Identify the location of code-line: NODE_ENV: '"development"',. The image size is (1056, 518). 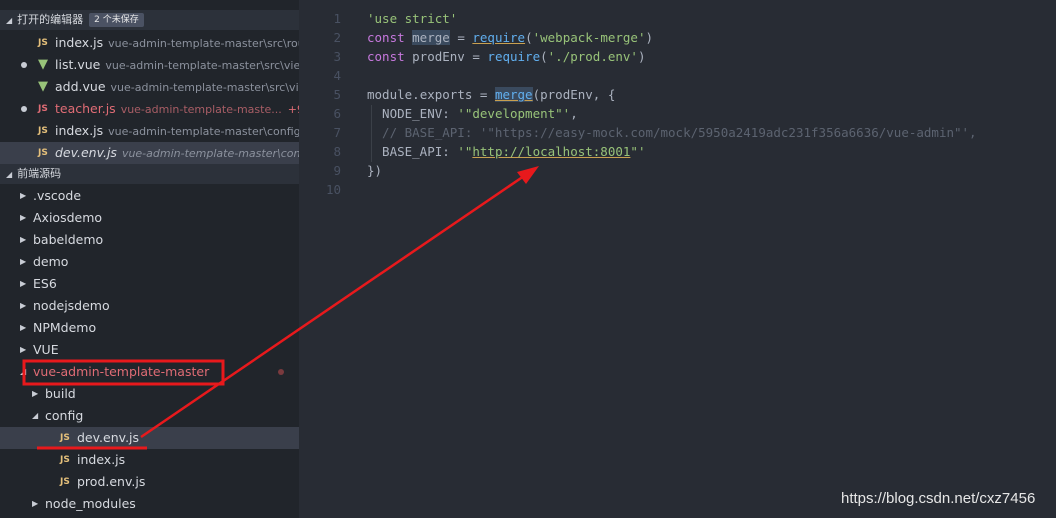
(472, 113).